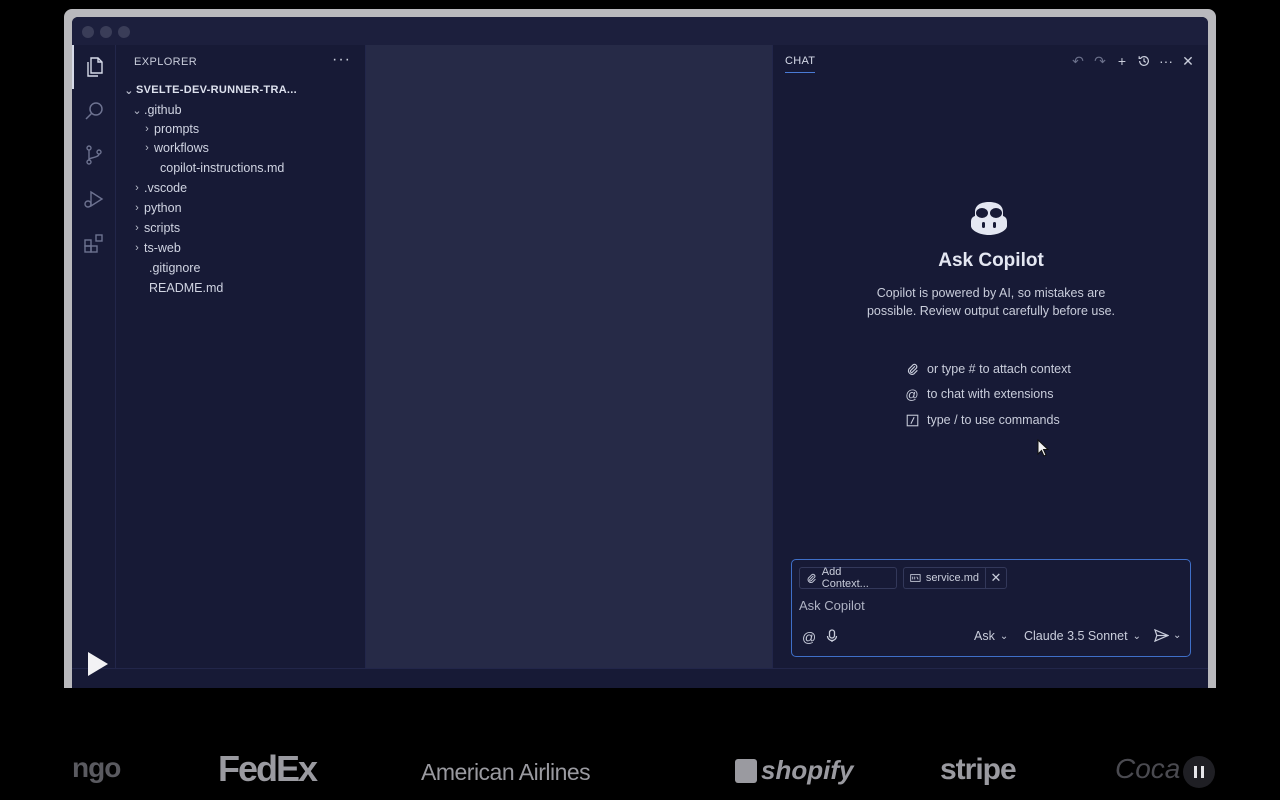 The width and height of the screenshot is (1280, 800). I want to click on tree-item-label: ts-web, so click(162, 248).